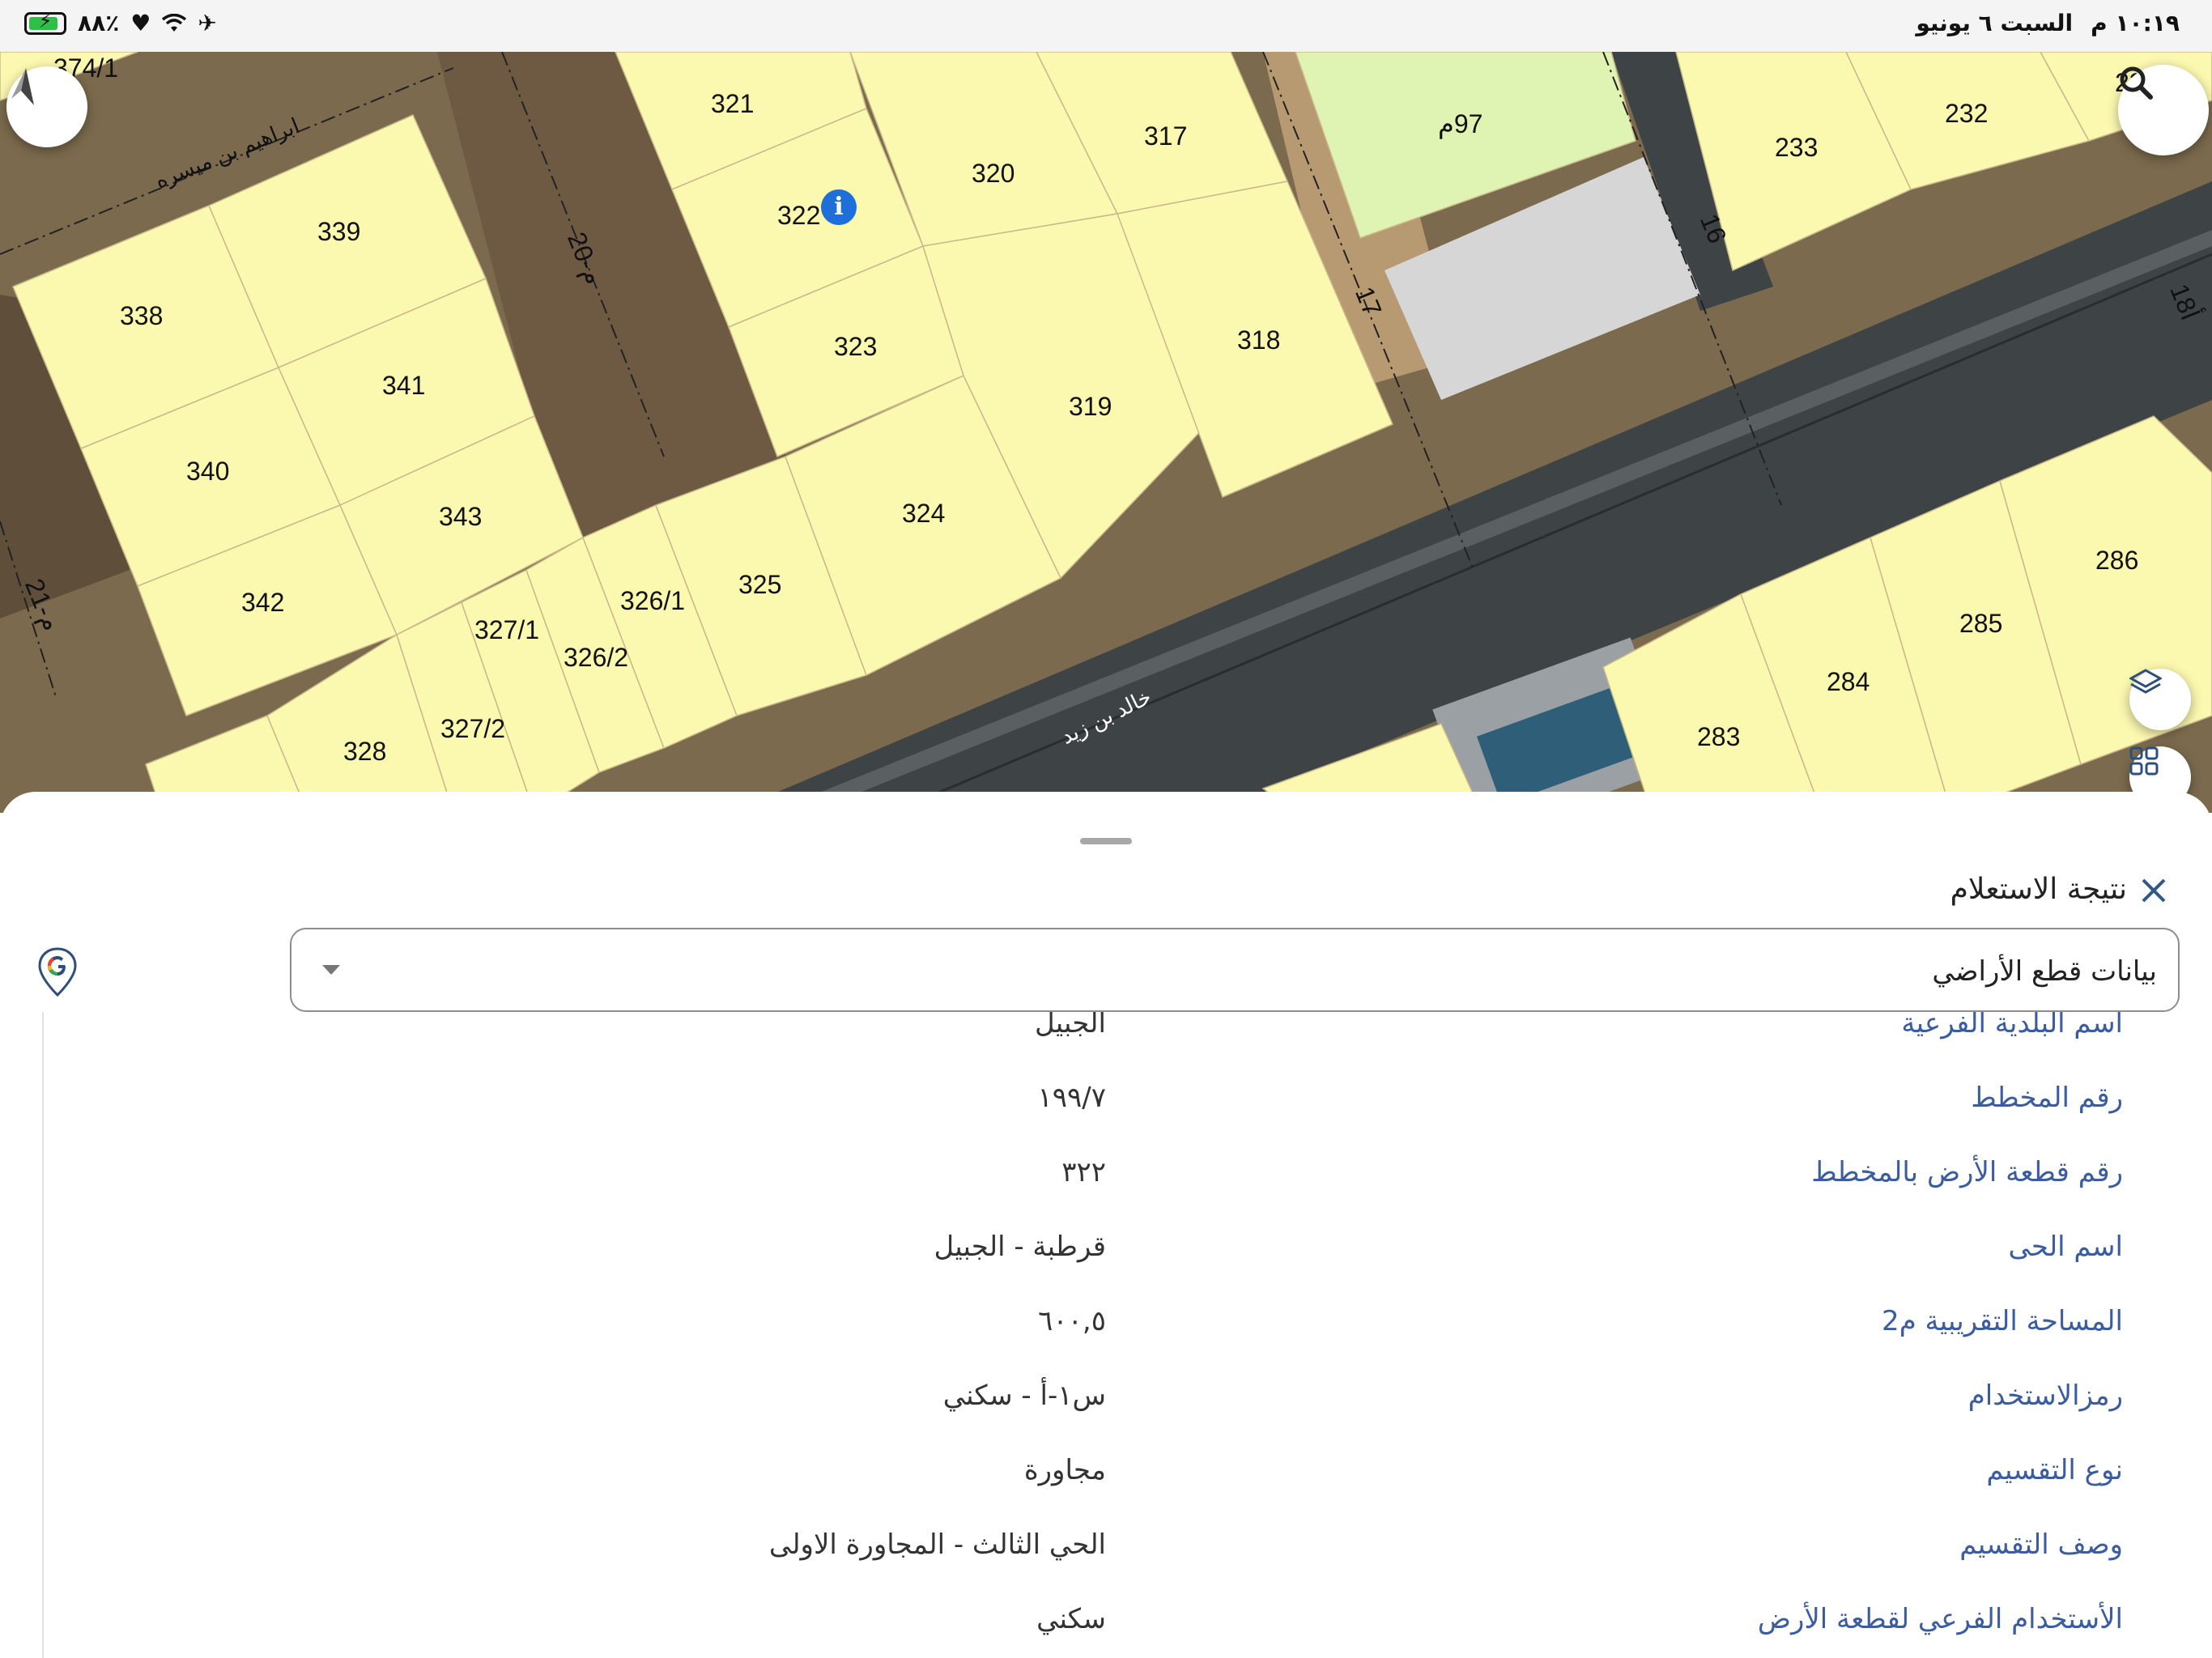  I want to click on parcel-label: 320, so click(994, 174).